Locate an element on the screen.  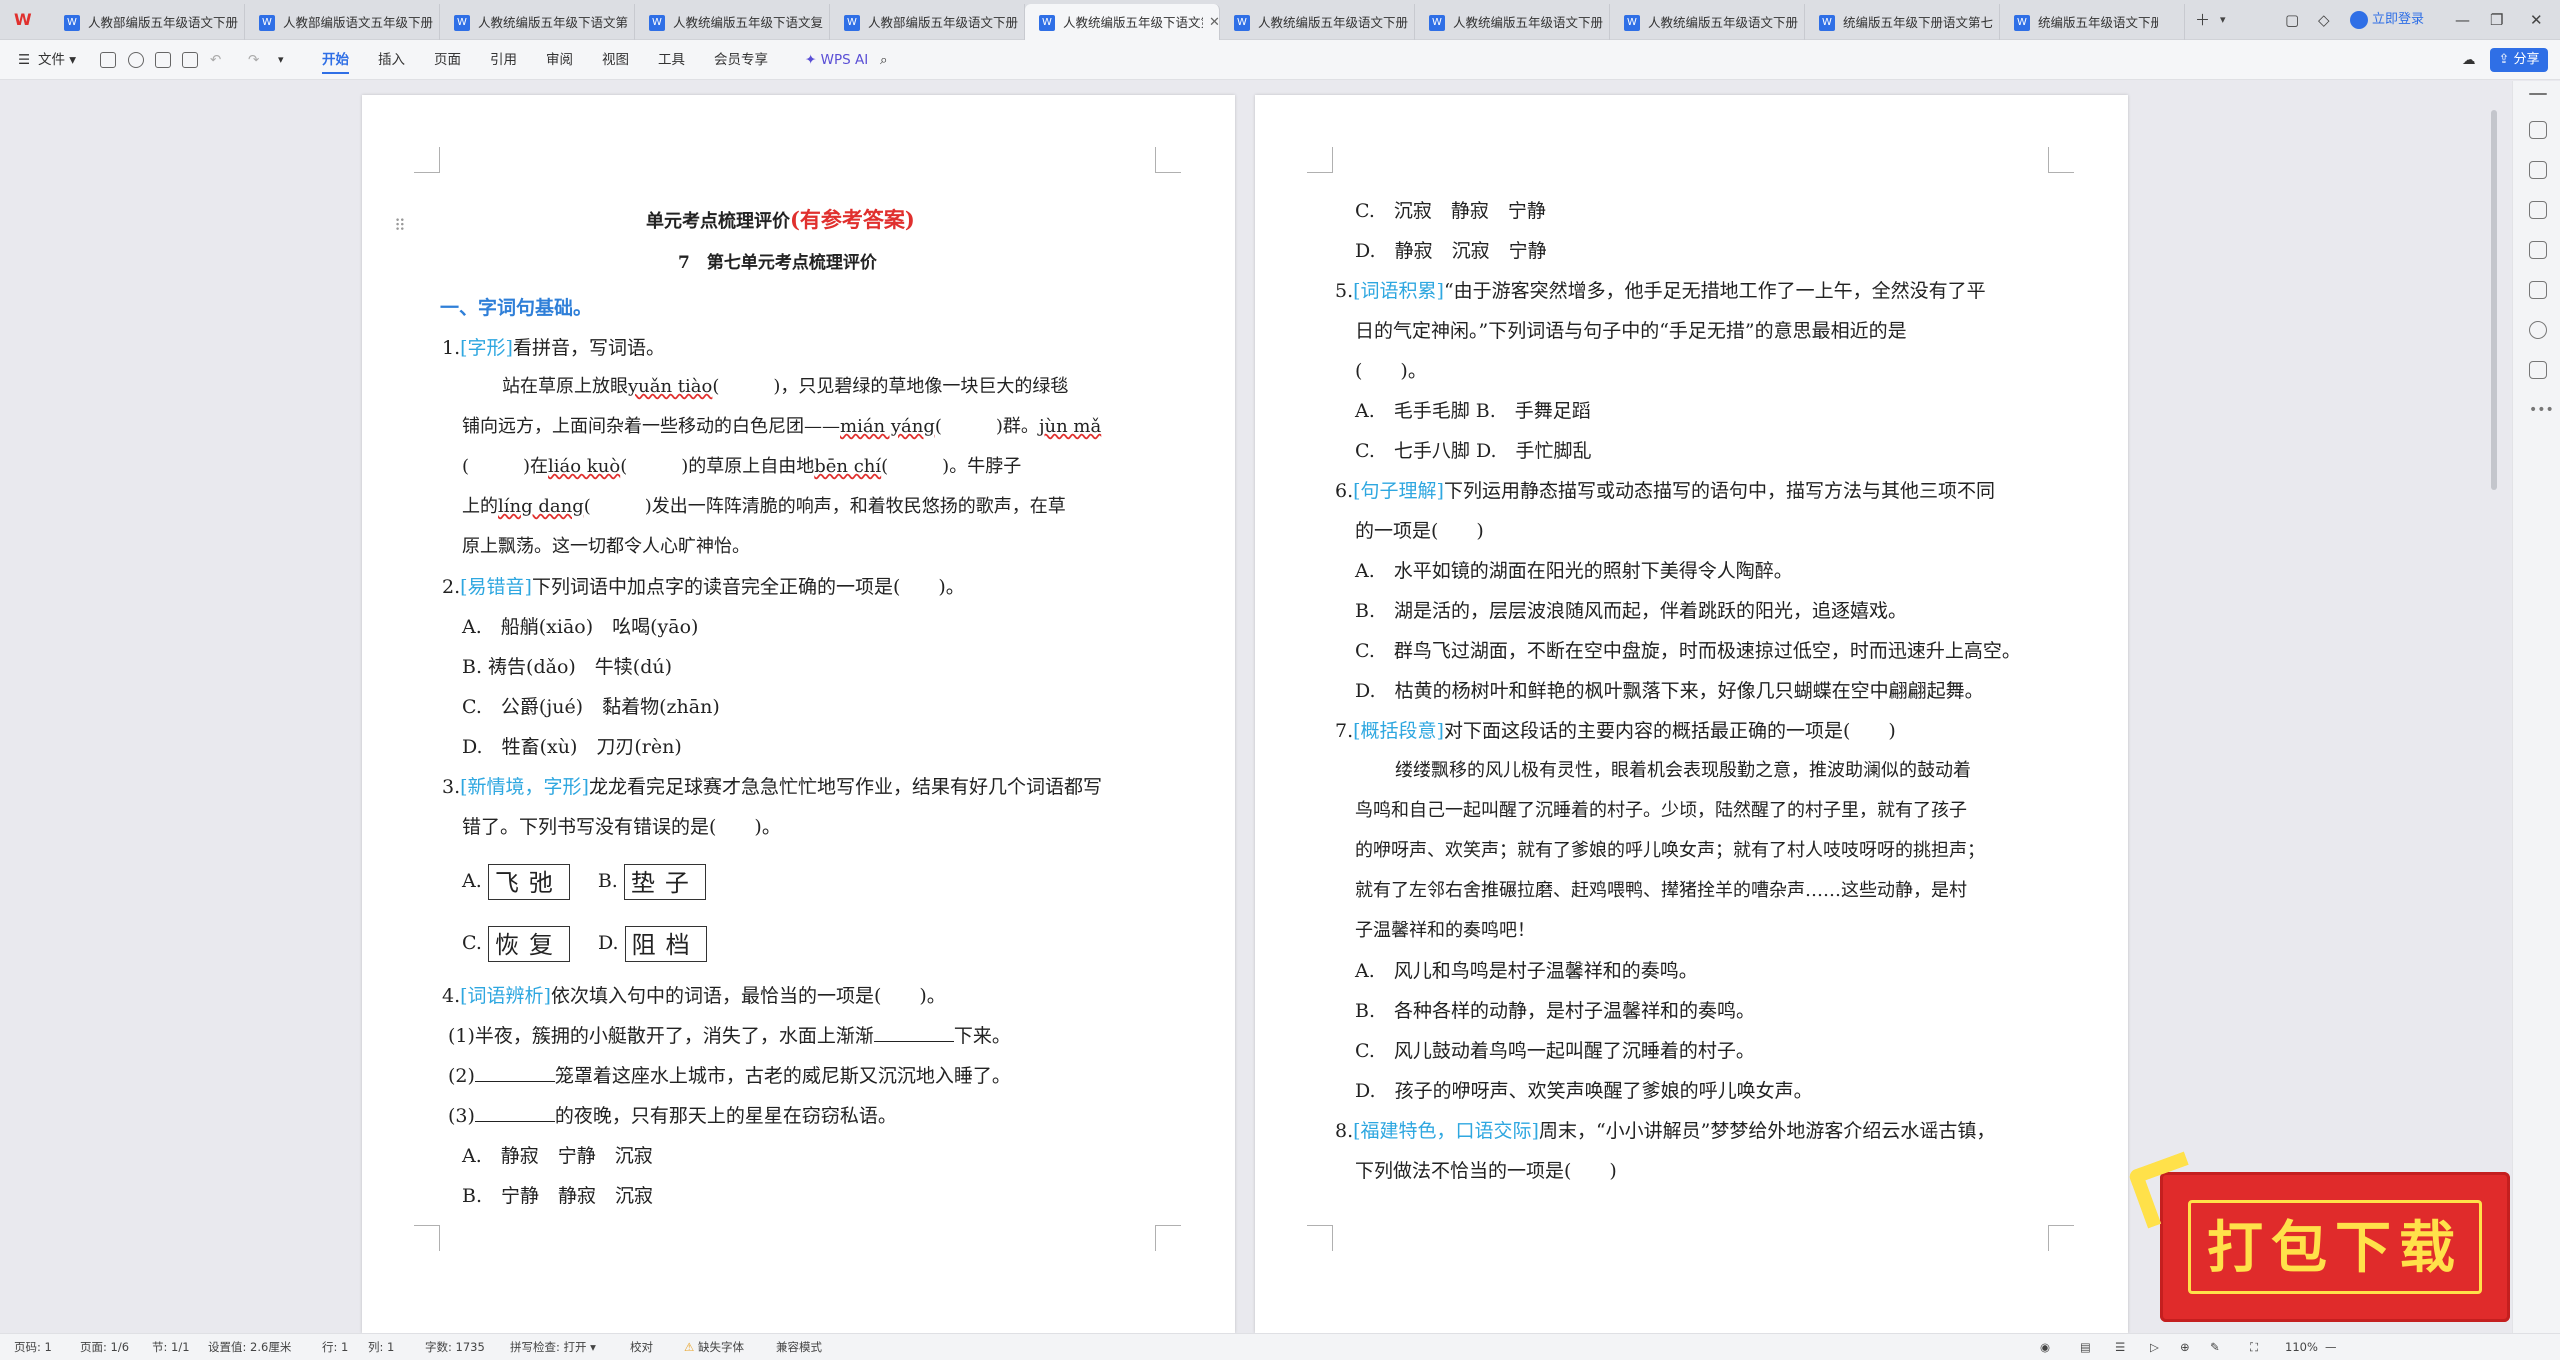
avatar-icon is located at coordinates (2359, 19).